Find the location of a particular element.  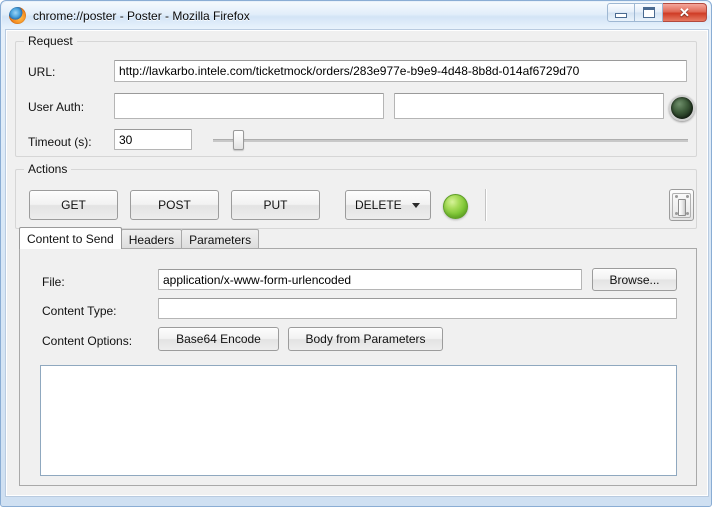

tab-strip: Content to Send Headers Parameters is located at coordinates (139, 238).